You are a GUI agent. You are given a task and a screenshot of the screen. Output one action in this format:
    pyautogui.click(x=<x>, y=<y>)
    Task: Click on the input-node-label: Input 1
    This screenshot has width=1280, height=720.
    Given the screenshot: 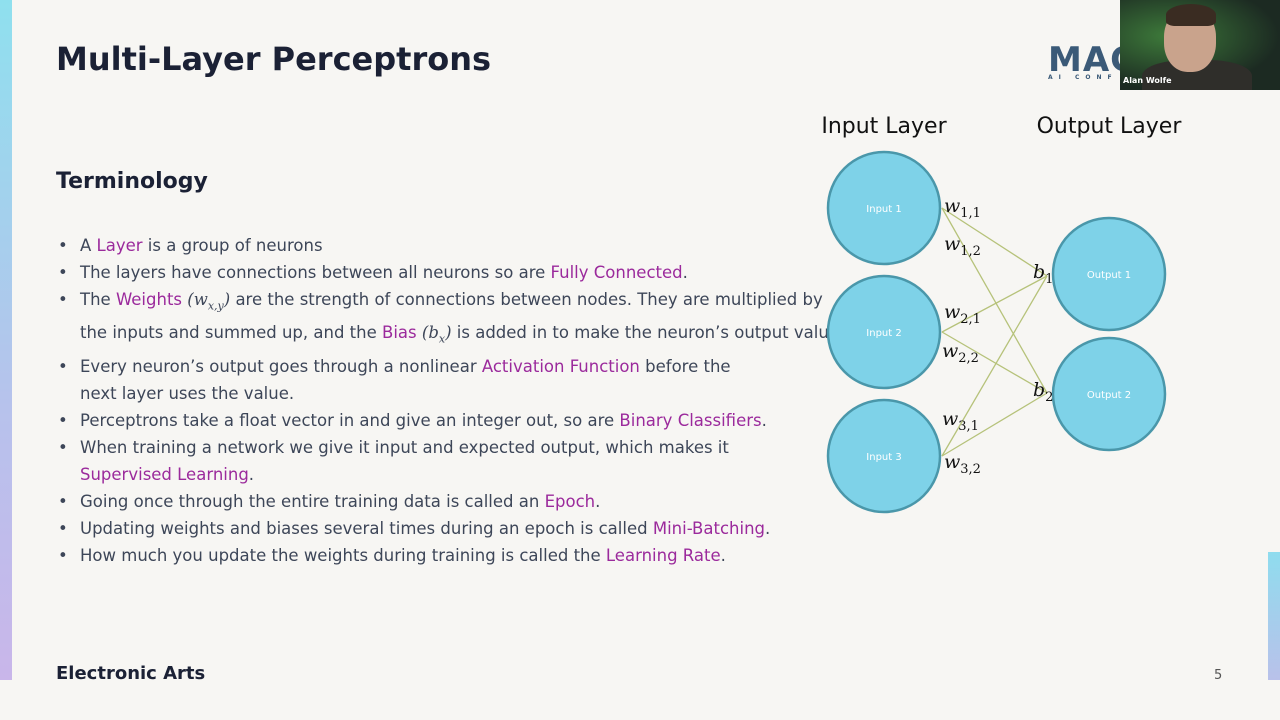 What is the action you would take?
    pyautogui.click(x=883, y=209)
    